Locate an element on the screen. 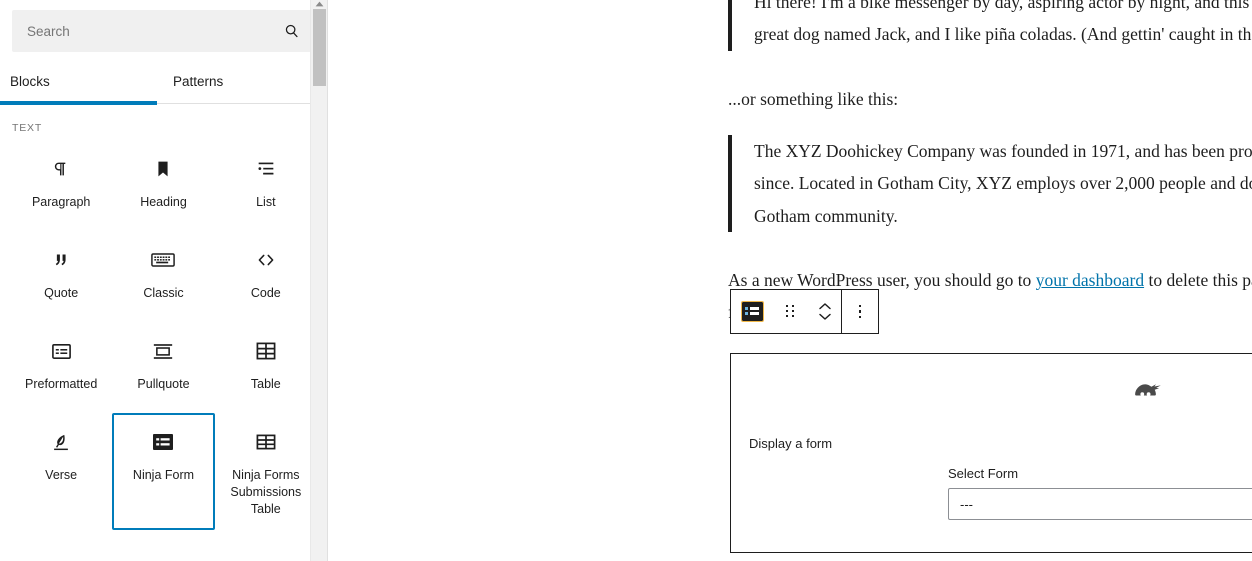 Image resolution: width=1252 pixels, height=561 pixels. list-icon is located at coordinates (266, 169).